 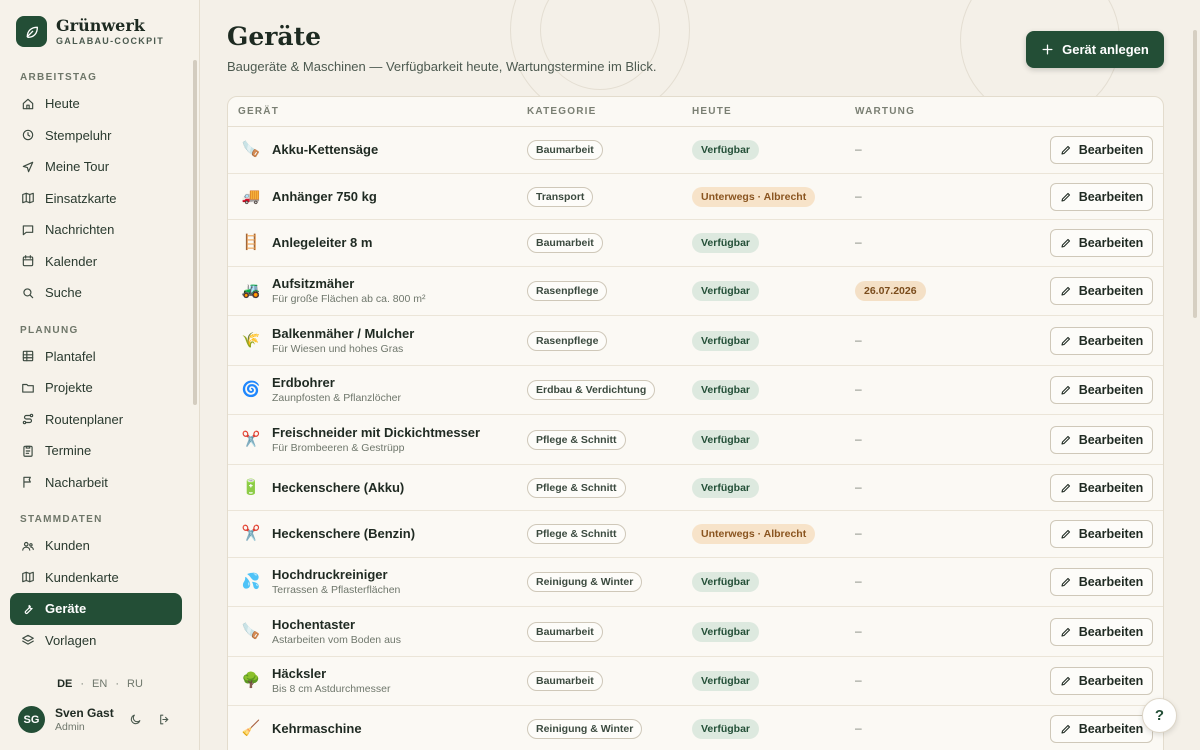 I want to click on sidebar-item-vorlagen: Vorlagen, so click(x=96, y=641).